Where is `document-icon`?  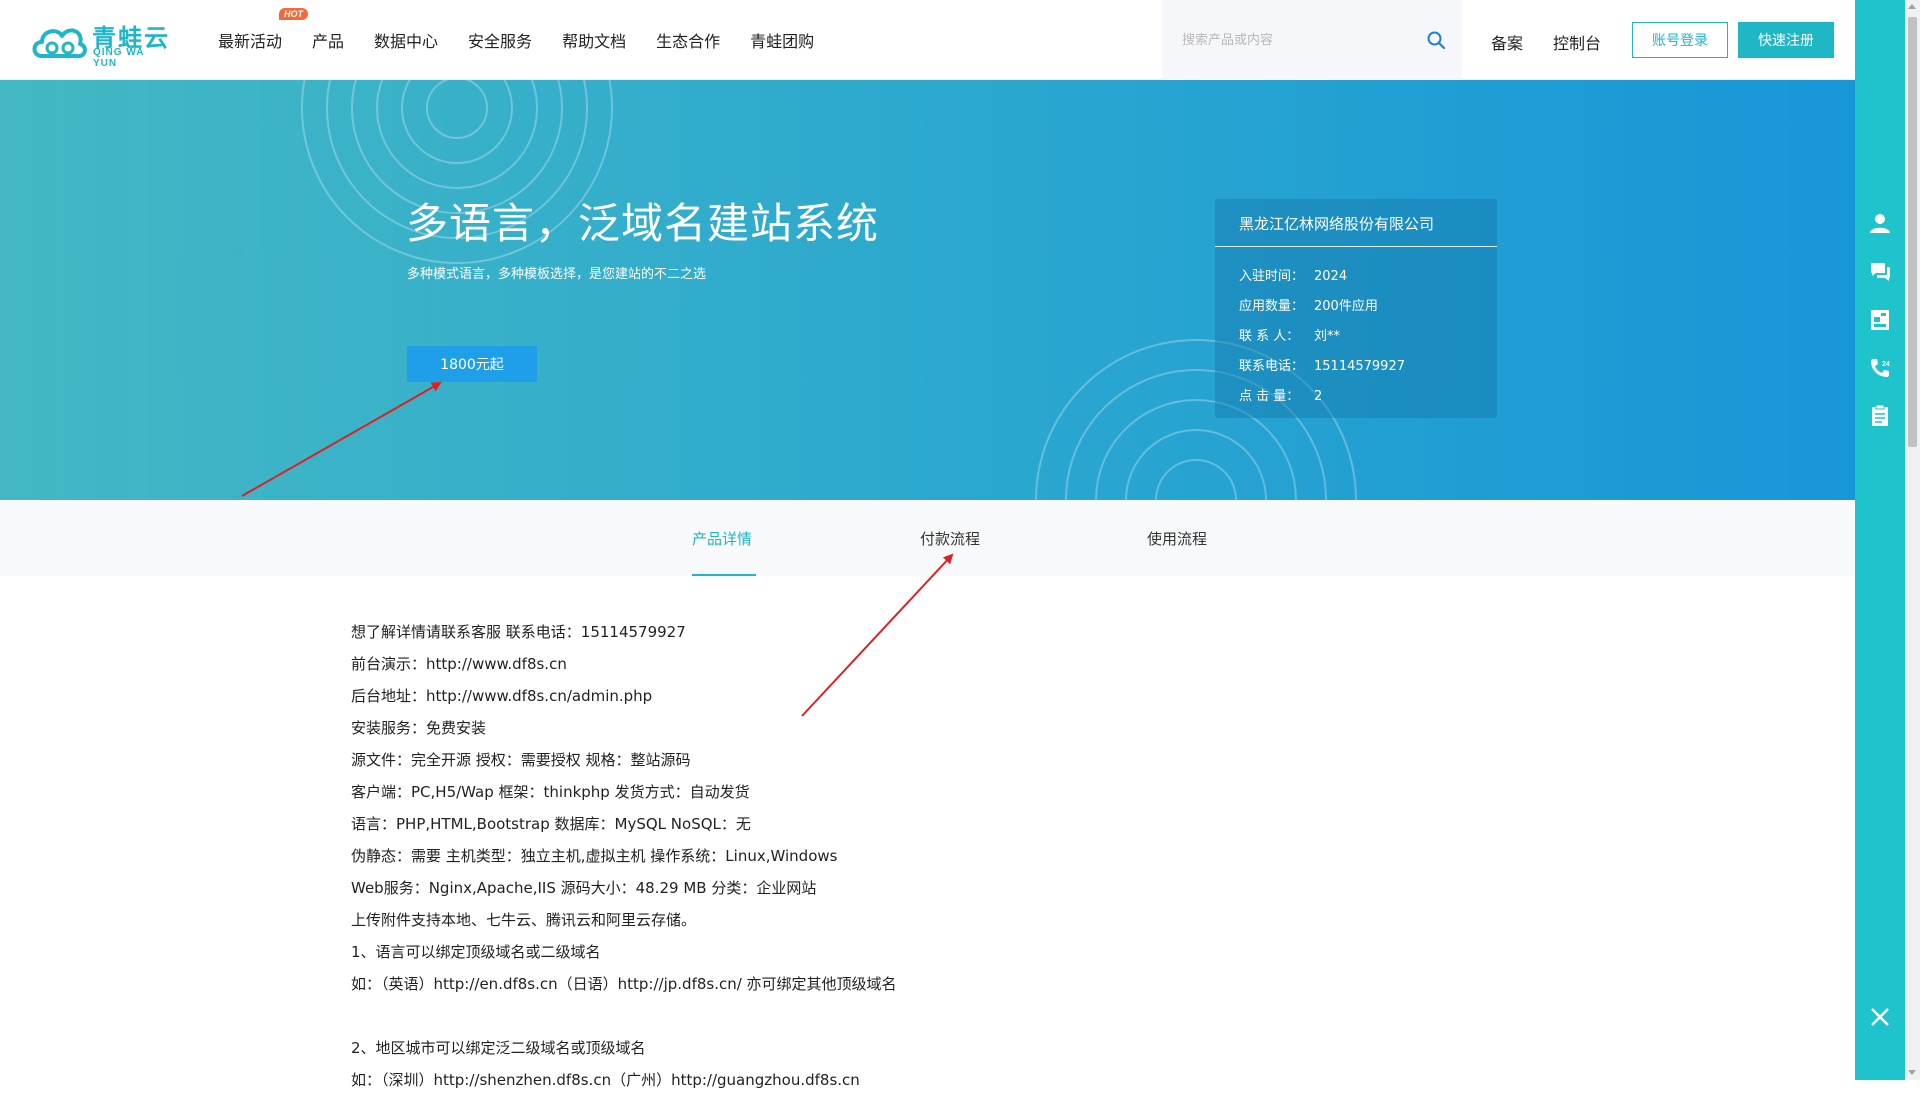 document-icon is located at coordinates (1880, 320).